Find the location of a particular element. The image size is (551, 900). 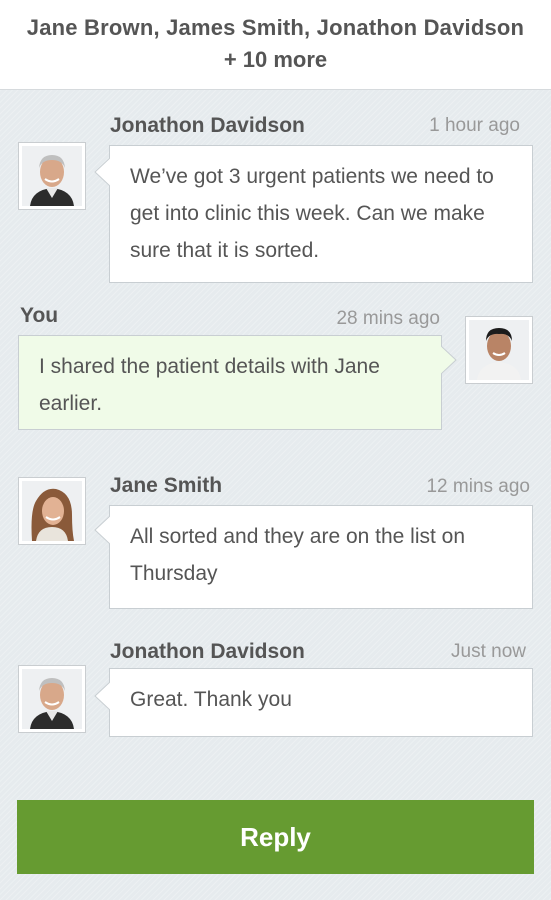

message-timestamp: 28 mins ago is located at coordinates (388, 318).